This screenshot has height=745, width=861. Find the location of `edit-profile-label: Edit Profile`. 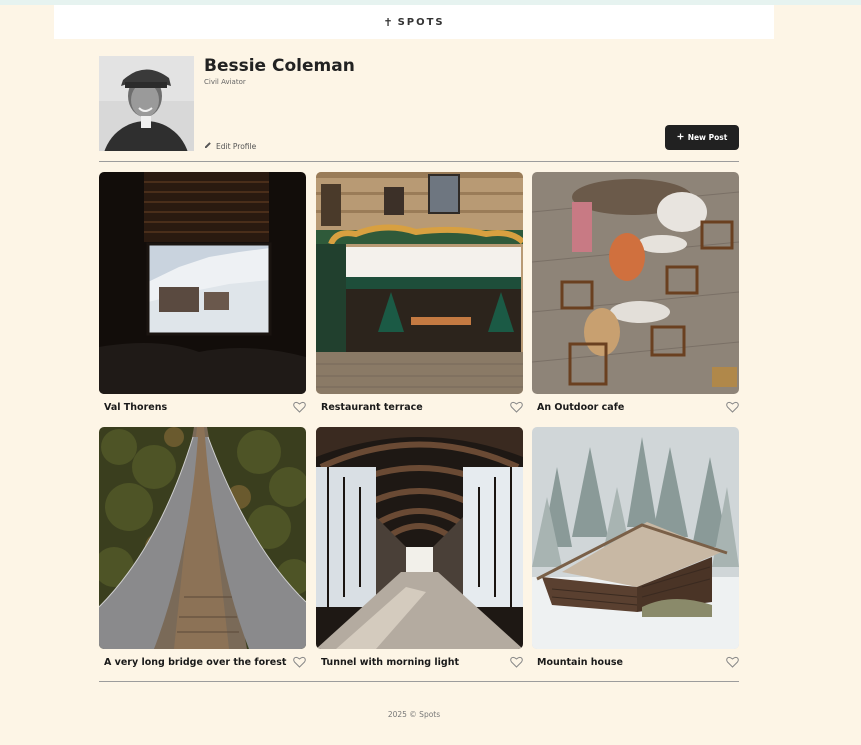

edit-profile-label: Edit Profile is located at coordinates (236, 146).